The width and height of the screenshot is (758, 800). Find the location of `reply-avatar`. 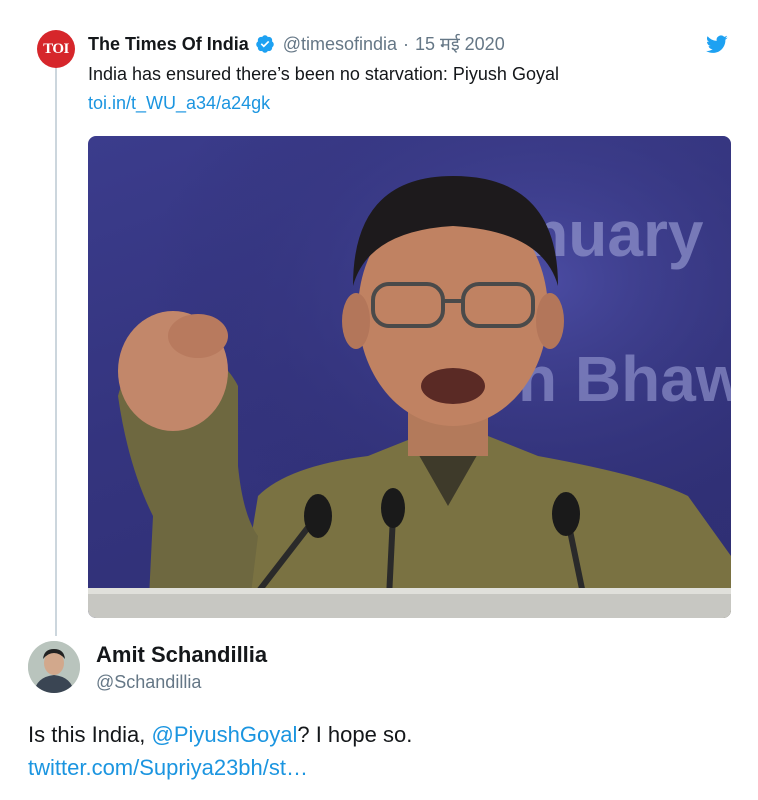

reply-avatar is located at coordinates (54, 667).